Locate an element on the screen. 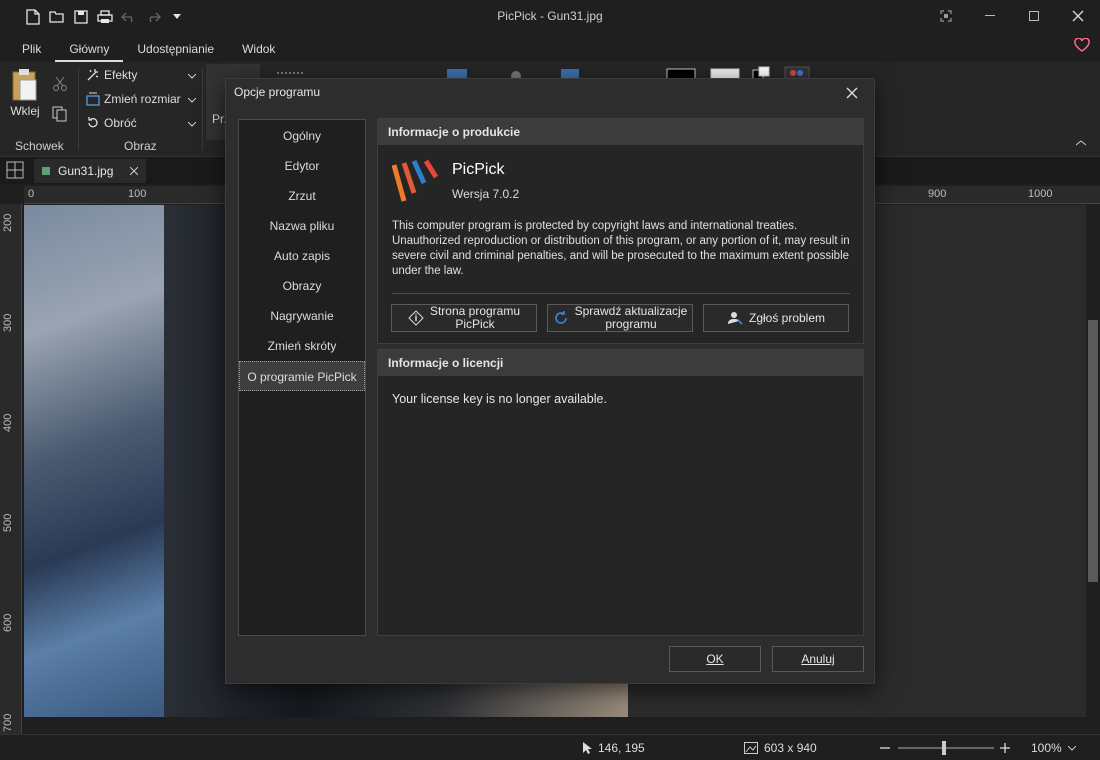 The width and height of the screenshot is (1100, 760). dialog-title: Opcje programu is located at coordinates (277, 92).